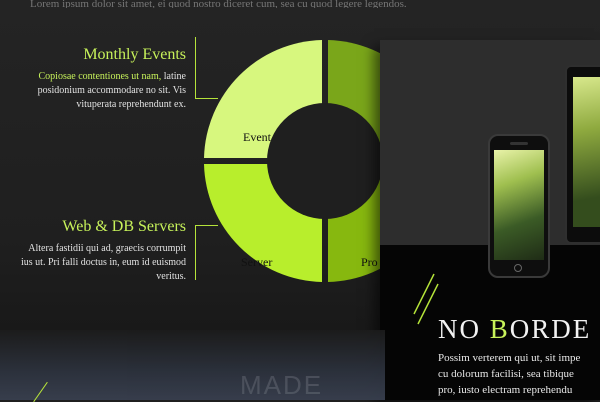 Image resolution: width=600 pixels, height=402 pixels. Describe the element at coordinates (192, 365) in the screenshot. I see `blurred-background-section: MADE` at that location.